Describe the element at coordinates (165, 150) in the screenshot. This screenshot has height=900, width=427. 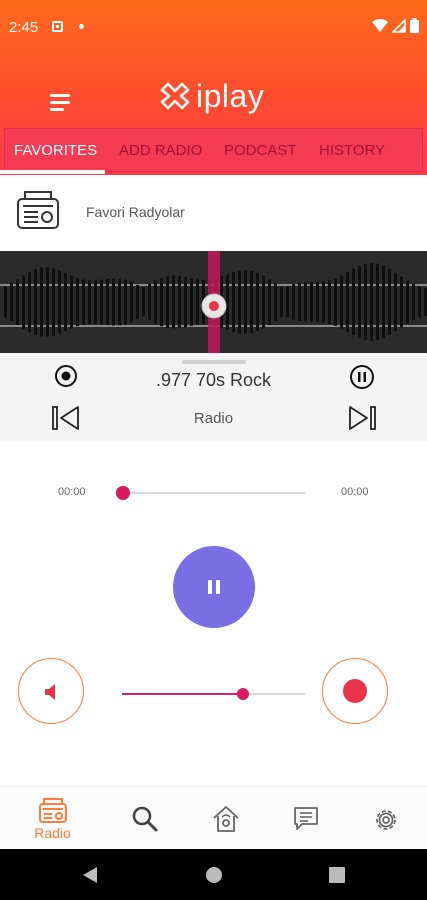
I see `tab-add-radio: ADD RADIO` at that location.